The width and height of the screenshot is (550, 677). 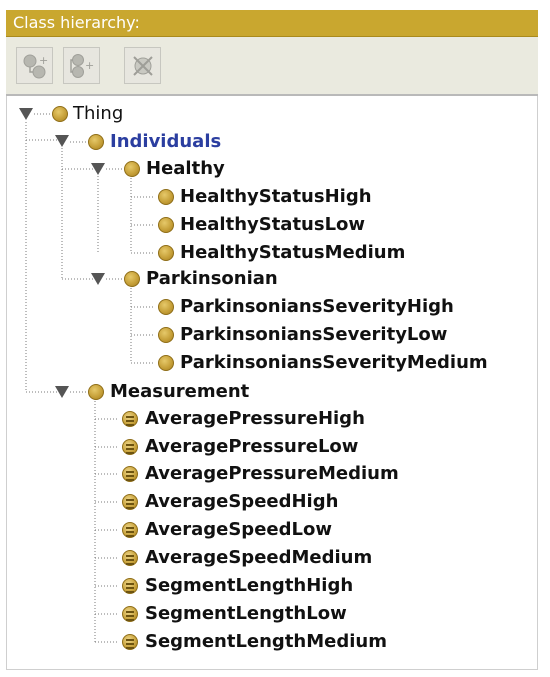 What do you see at coordinates (238, 529) in the screenshot?
I see `tree-node-label: AverageSpeedLow` at bounding box center [238, 529].